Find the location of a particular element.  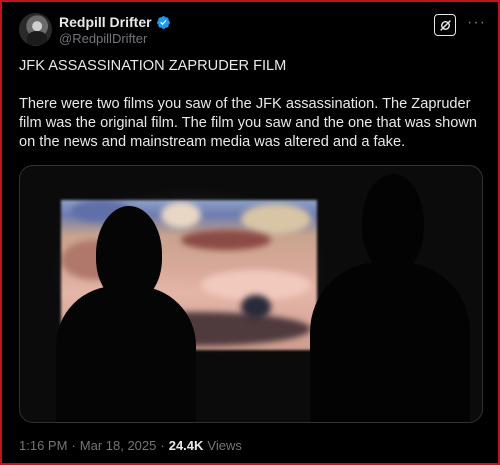

grok-icon is located at coordinates (445, 25).